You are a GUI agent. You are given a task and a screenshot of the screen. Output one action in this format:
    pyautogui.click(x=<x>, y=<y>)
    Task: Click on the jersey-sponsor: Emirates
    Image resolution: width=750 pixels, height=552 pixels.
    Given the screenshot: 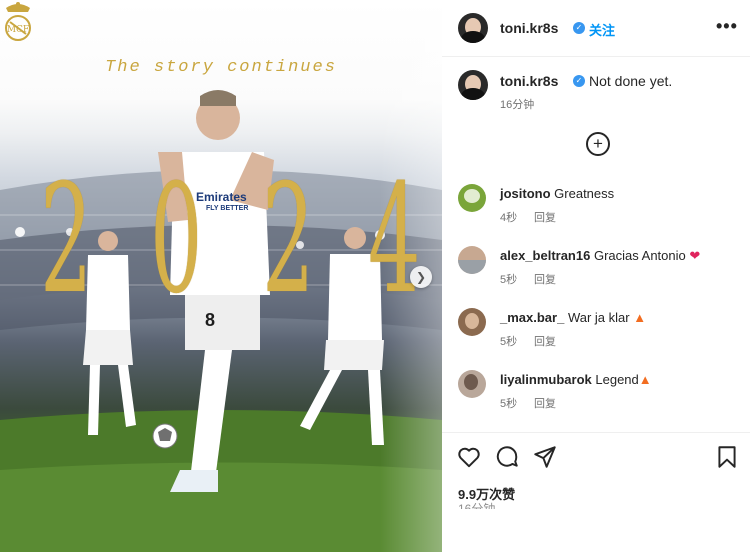 What is the action you would take?
    pyautogui.click(x=221, y=197)
    